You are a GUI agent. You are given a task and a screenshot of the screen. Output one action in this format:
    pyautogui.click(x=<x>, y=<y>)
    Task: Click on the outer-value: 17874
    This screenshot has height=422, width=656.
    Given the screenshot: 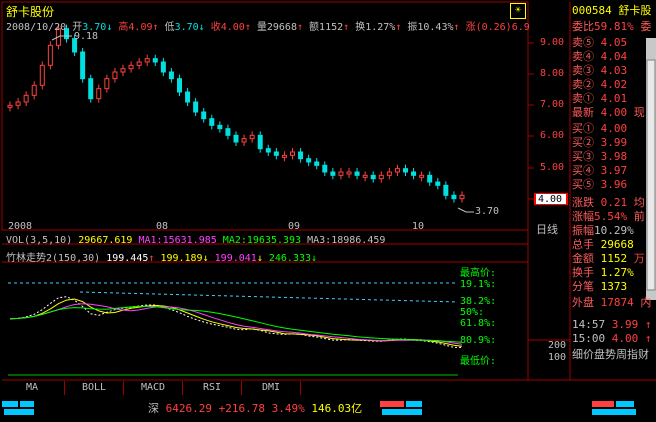 What is the action you would take?
    pyautogui.click(x=617, y=302)
    